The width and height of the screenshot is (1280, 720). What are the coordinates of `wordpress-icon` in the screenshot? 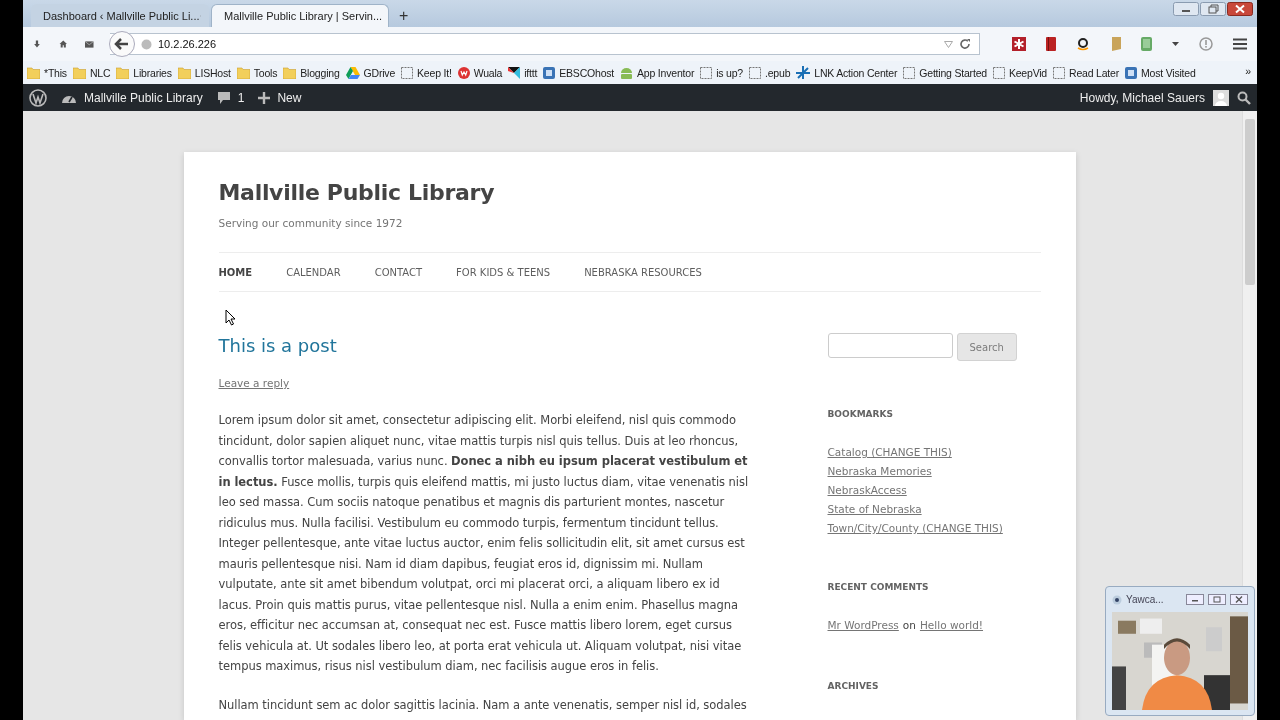 It's located at (38, 97).